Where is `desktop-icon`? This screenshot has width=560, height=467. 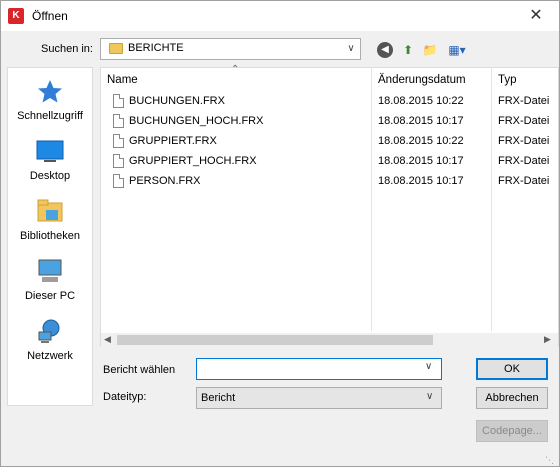
desktop-icon is located at coordinates (50, 151).